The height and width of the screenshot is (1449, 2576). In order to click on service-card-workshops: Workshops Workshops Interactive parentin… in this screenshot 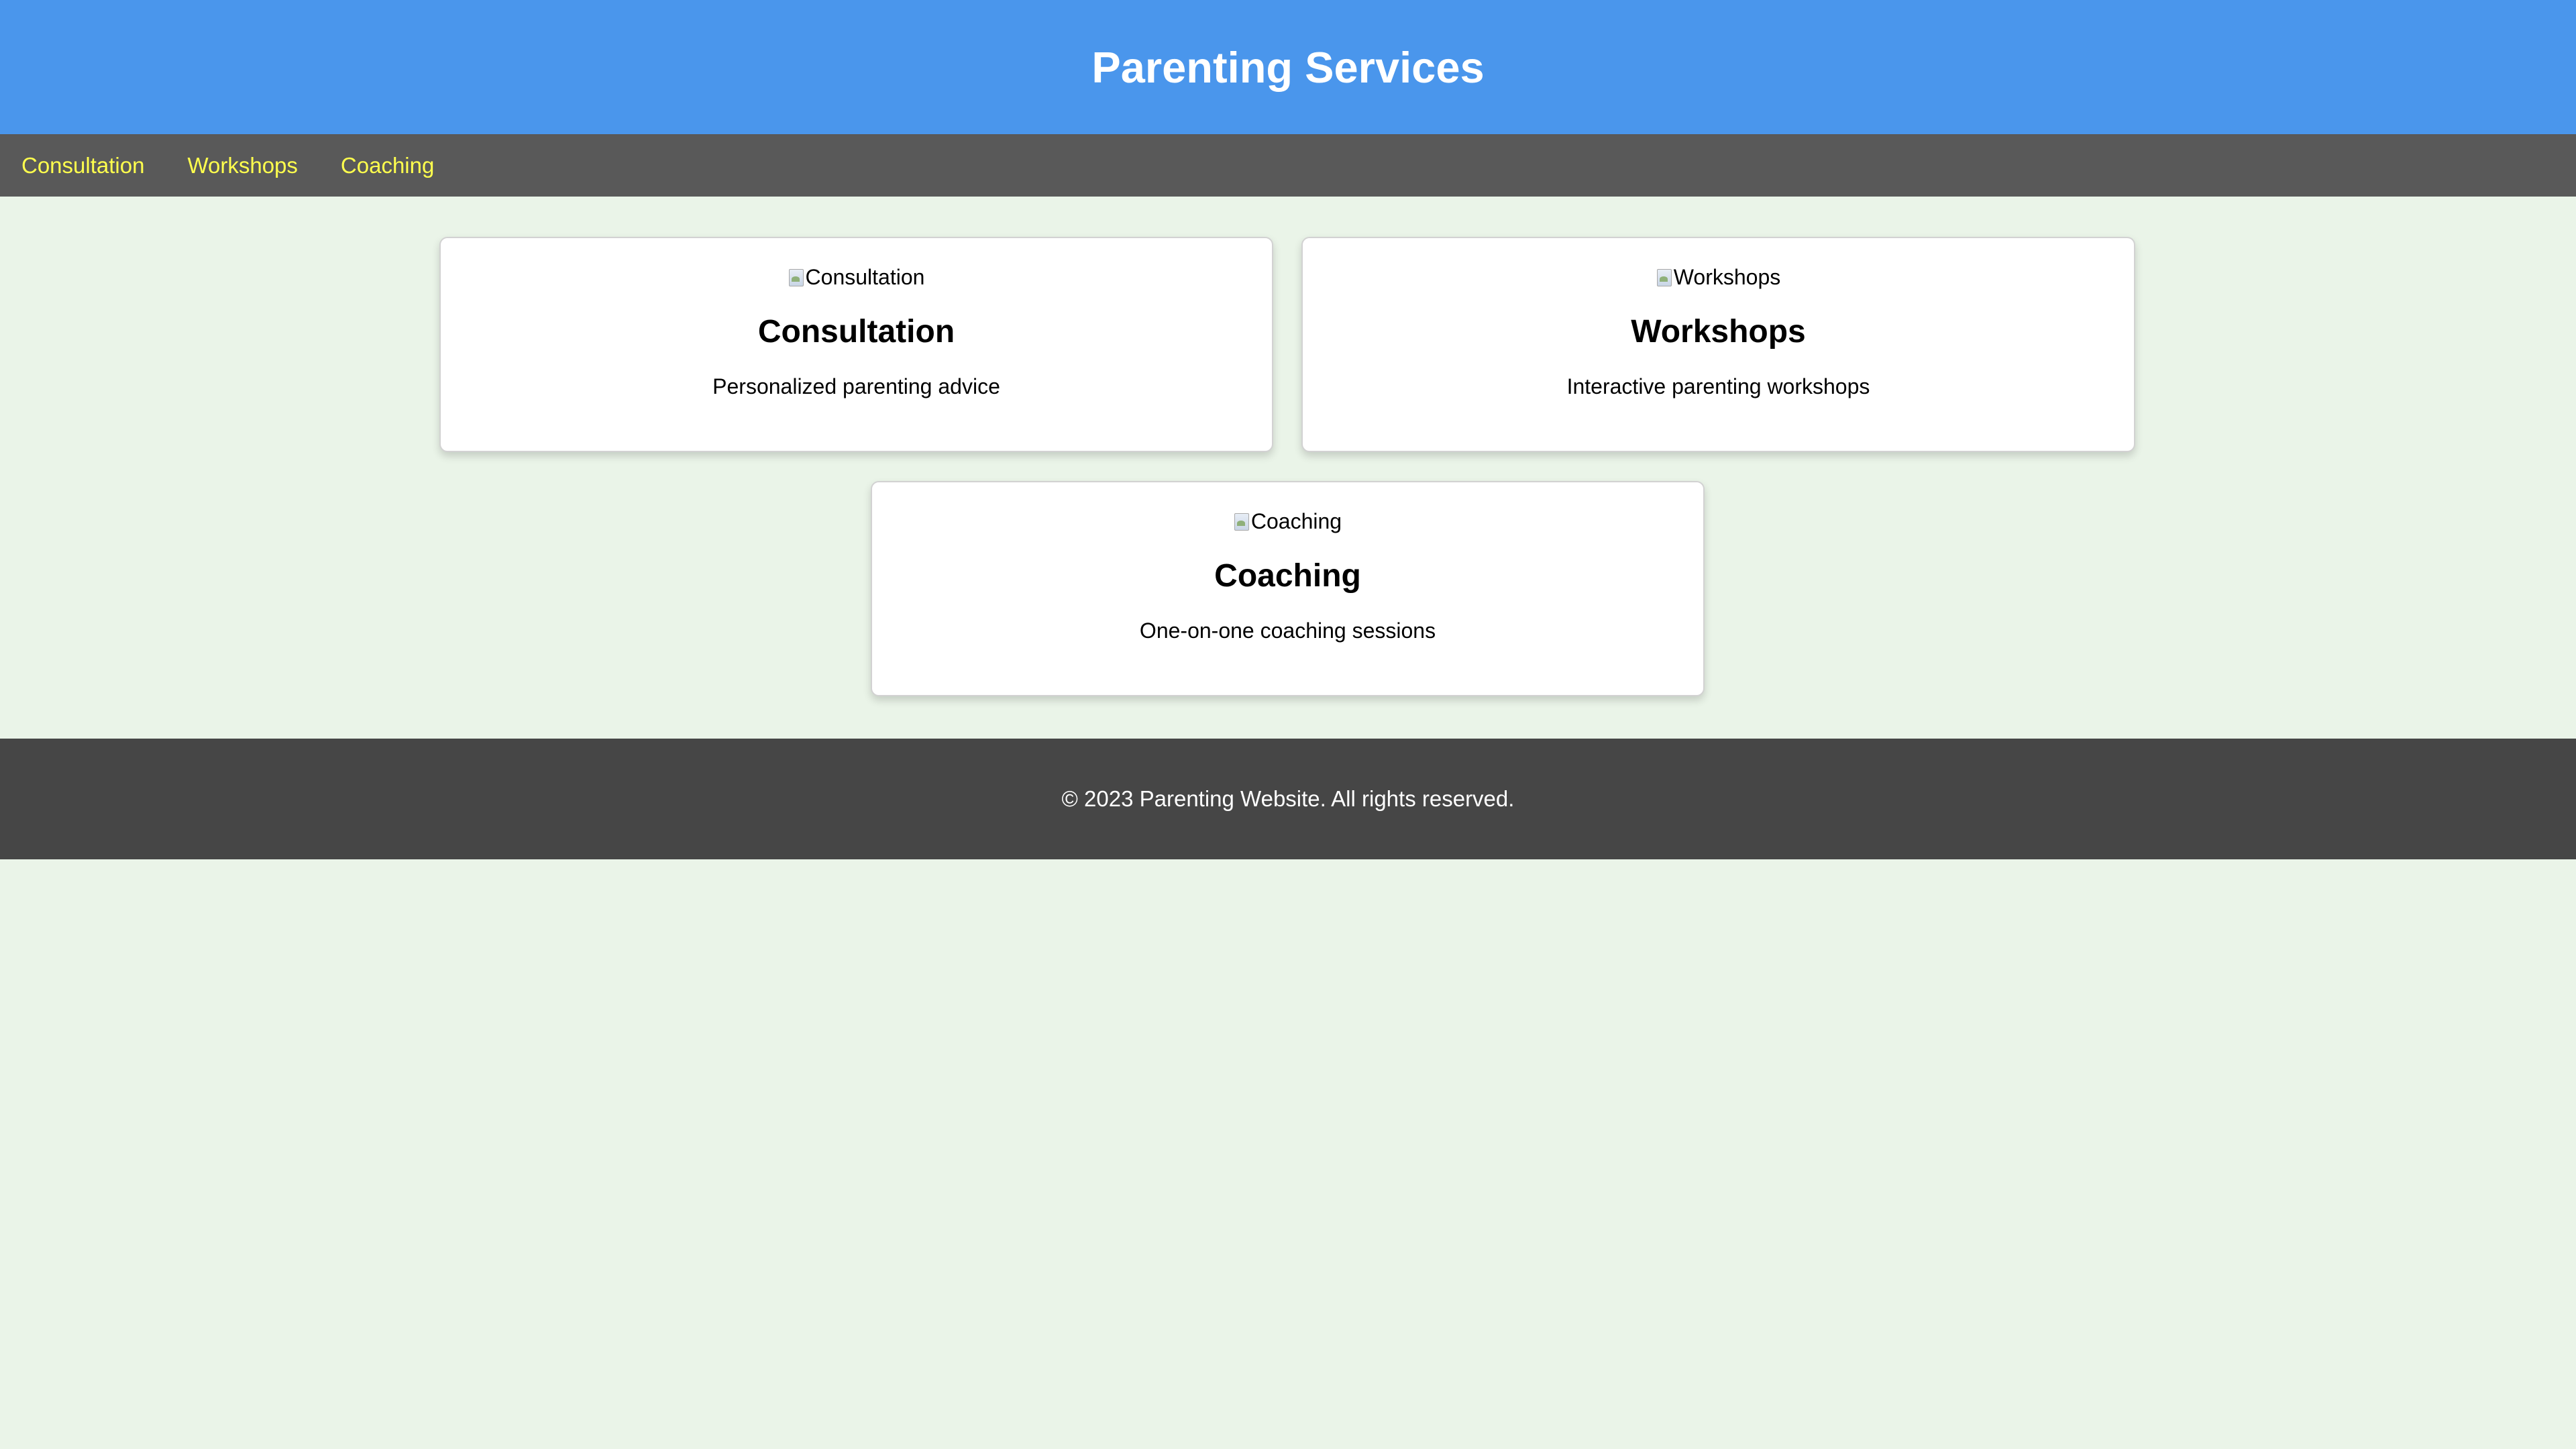, I will do `click(1718, 344)`.